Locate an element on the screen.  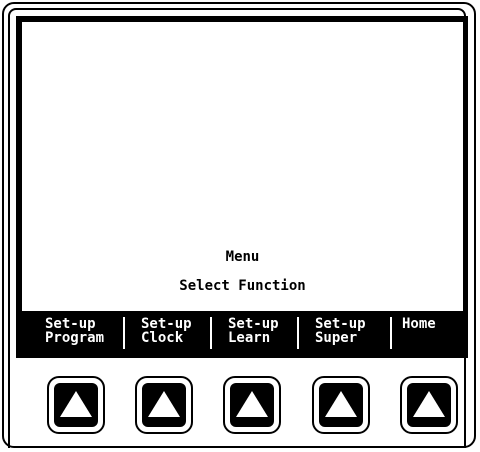
softkey-setup-program: Set-up Program is located at coordinates (74, 333).